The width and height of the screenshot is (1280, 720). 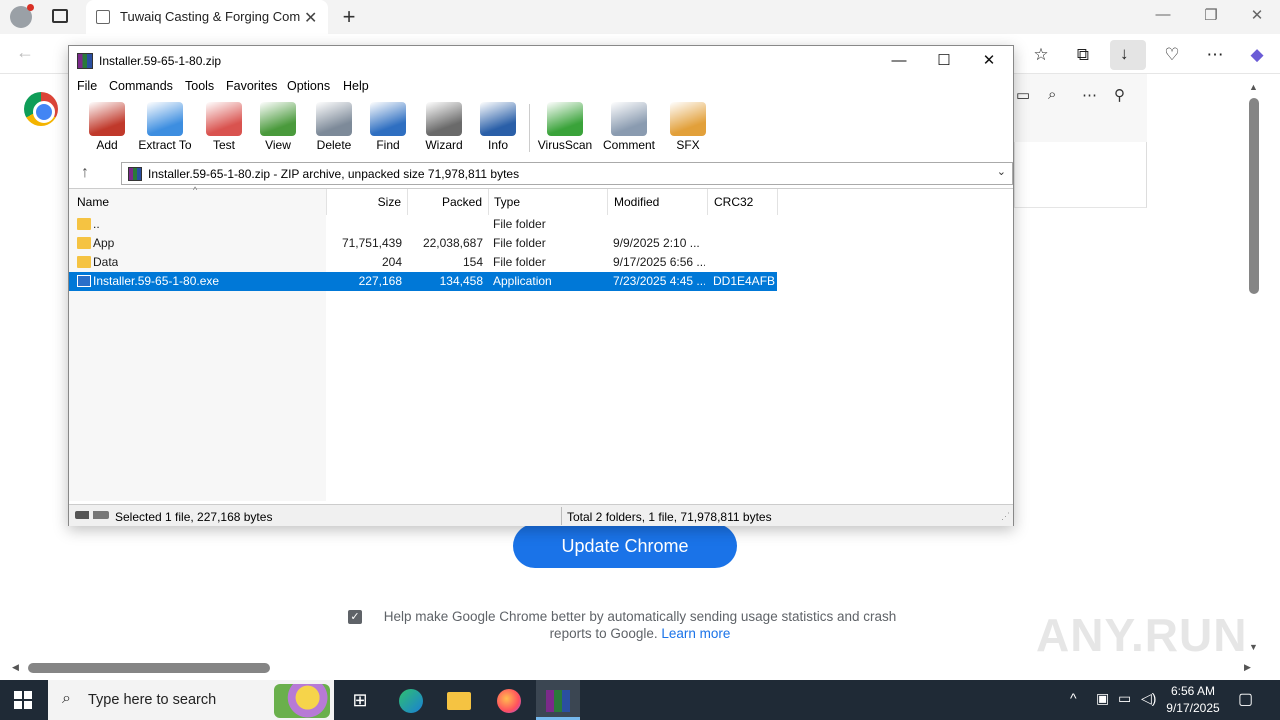 I want to click on folder-icon, so click(x=84, y=243).